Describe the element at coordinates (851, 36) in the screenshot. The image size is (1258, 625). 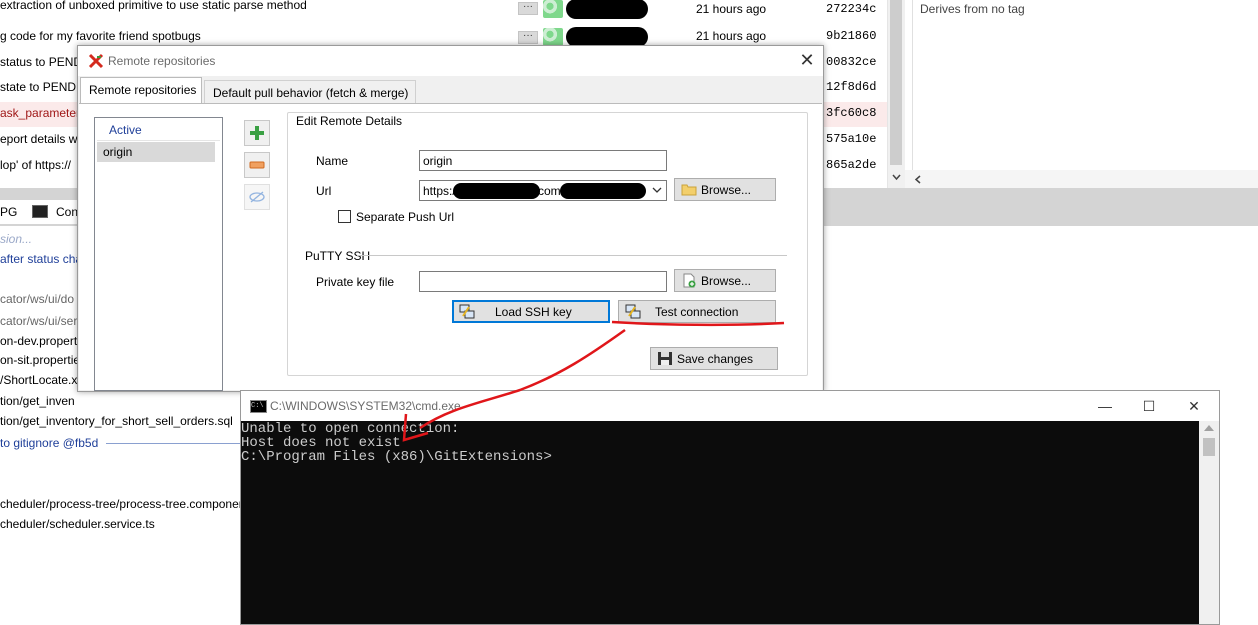
I see `commit-sha: 9b21860` at that location.